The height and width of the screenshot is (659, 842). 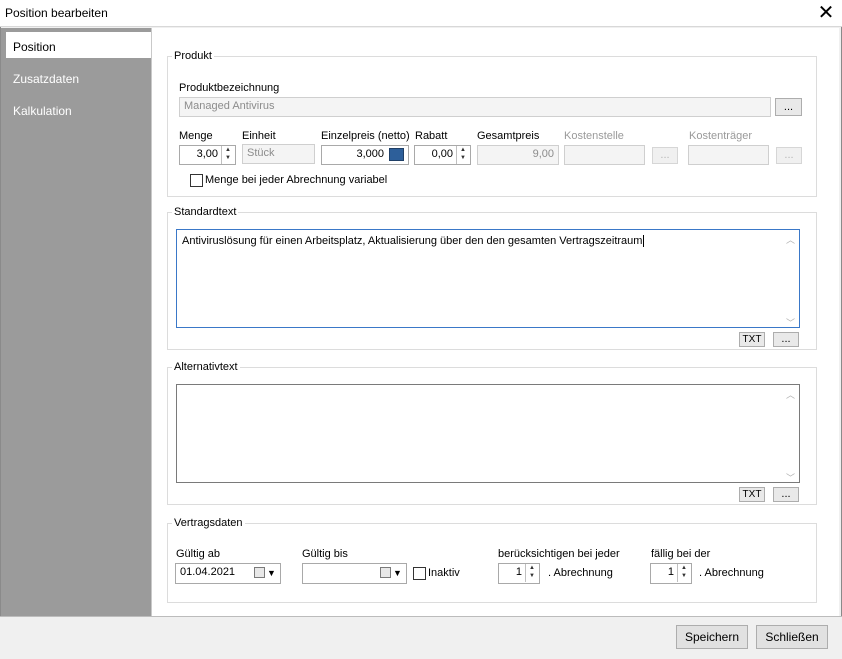 What do you see at coordinates (462, 155) in the screenshot?
I see `rabatt-stepper: ▲ ▼` at bounding box center [462, 155].